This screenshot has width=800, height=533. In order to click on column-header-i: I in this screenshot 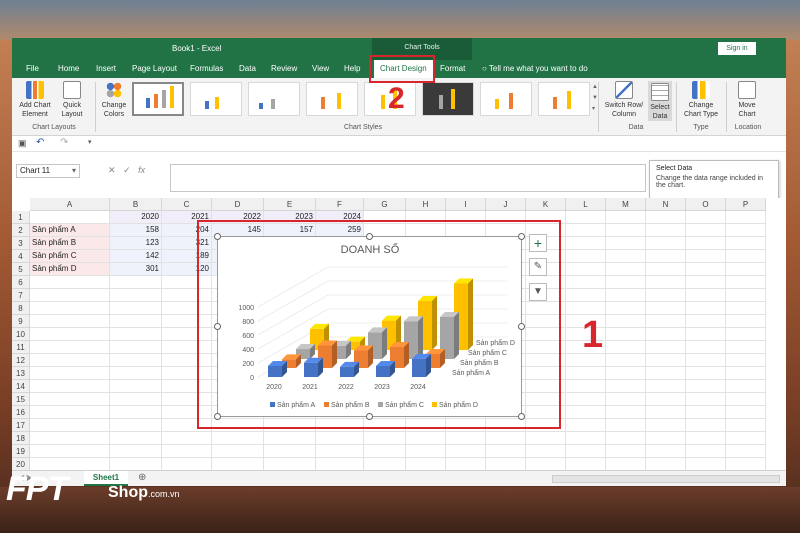, I will do `click(466, 204)`.